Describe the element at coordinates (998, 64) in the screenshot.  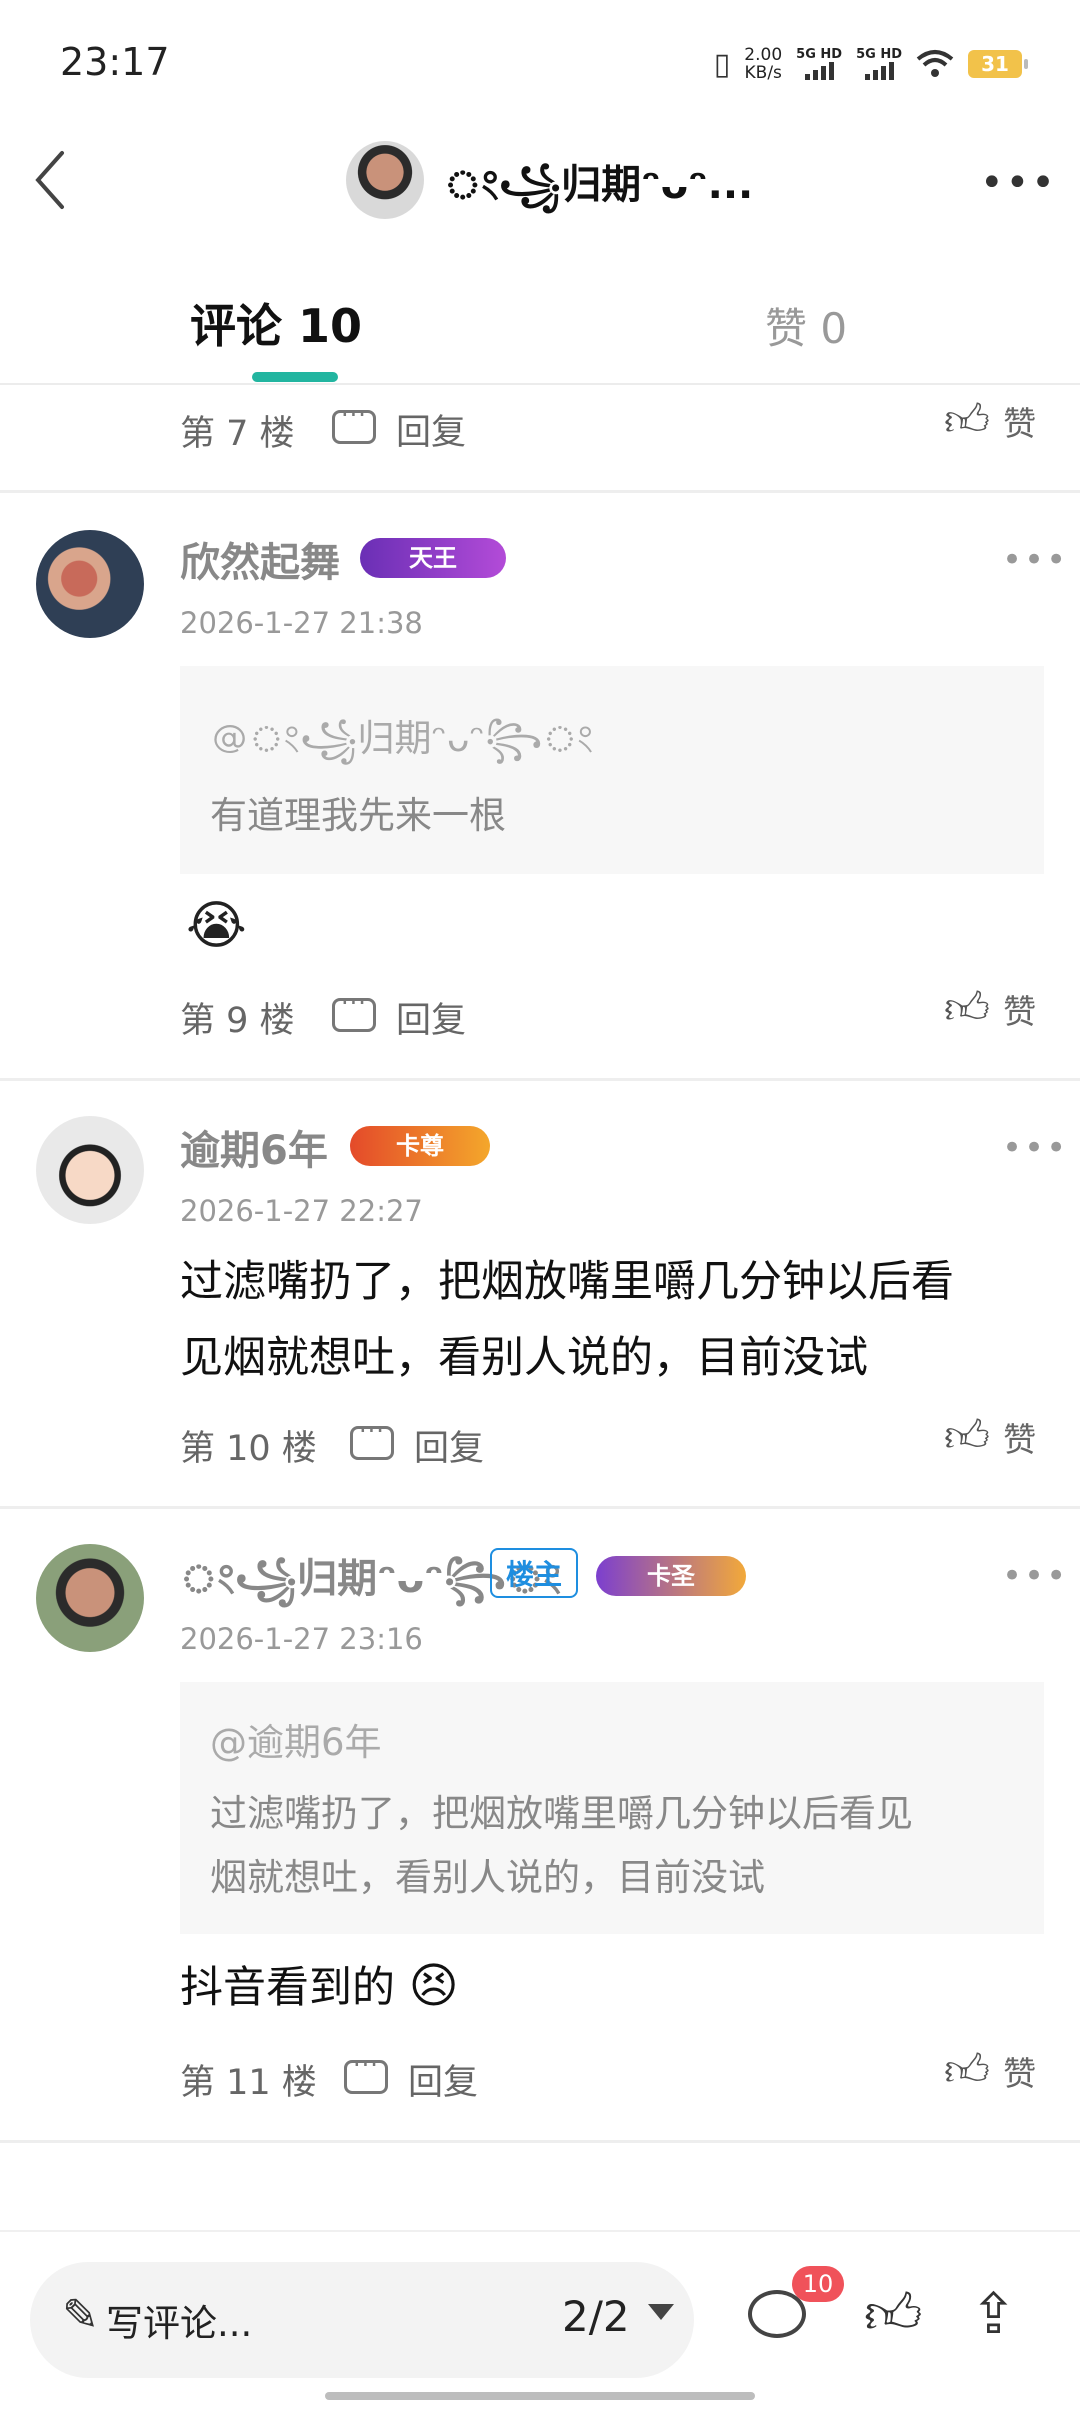
I see `battery-icon: 31` at that location.